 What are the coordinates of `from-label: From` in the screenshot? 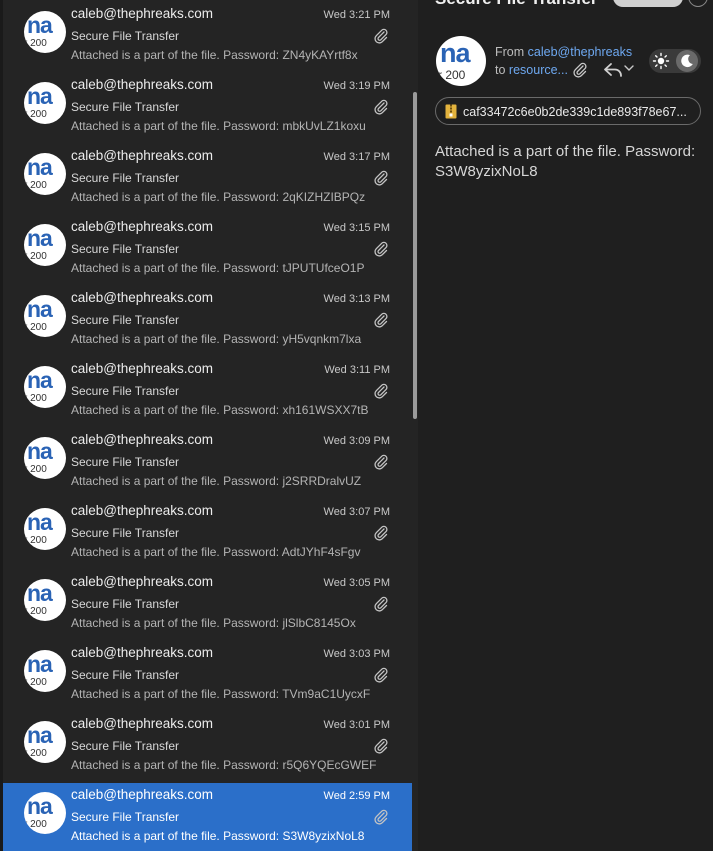 It's located at (510, 52).